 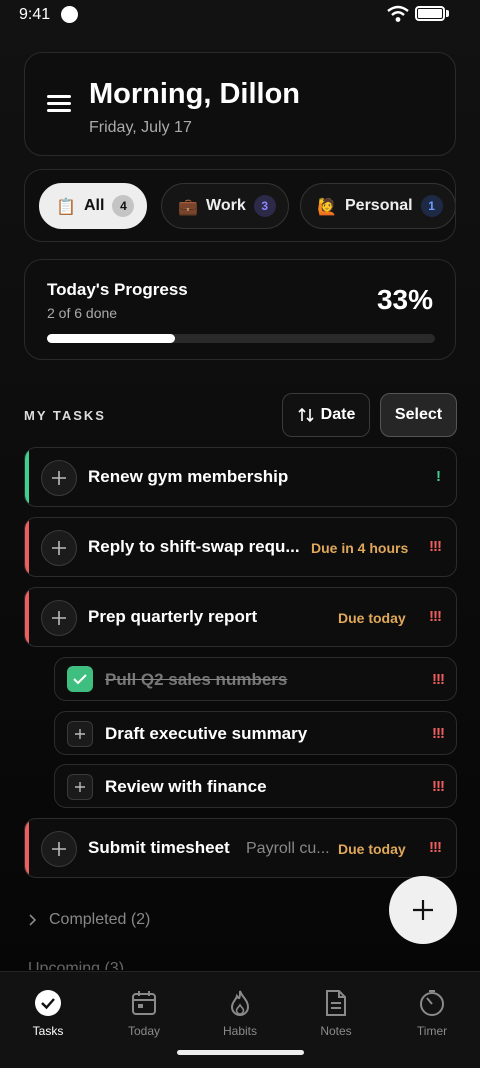 I want to click on filter-label: Work, so click(x=226, y=205).